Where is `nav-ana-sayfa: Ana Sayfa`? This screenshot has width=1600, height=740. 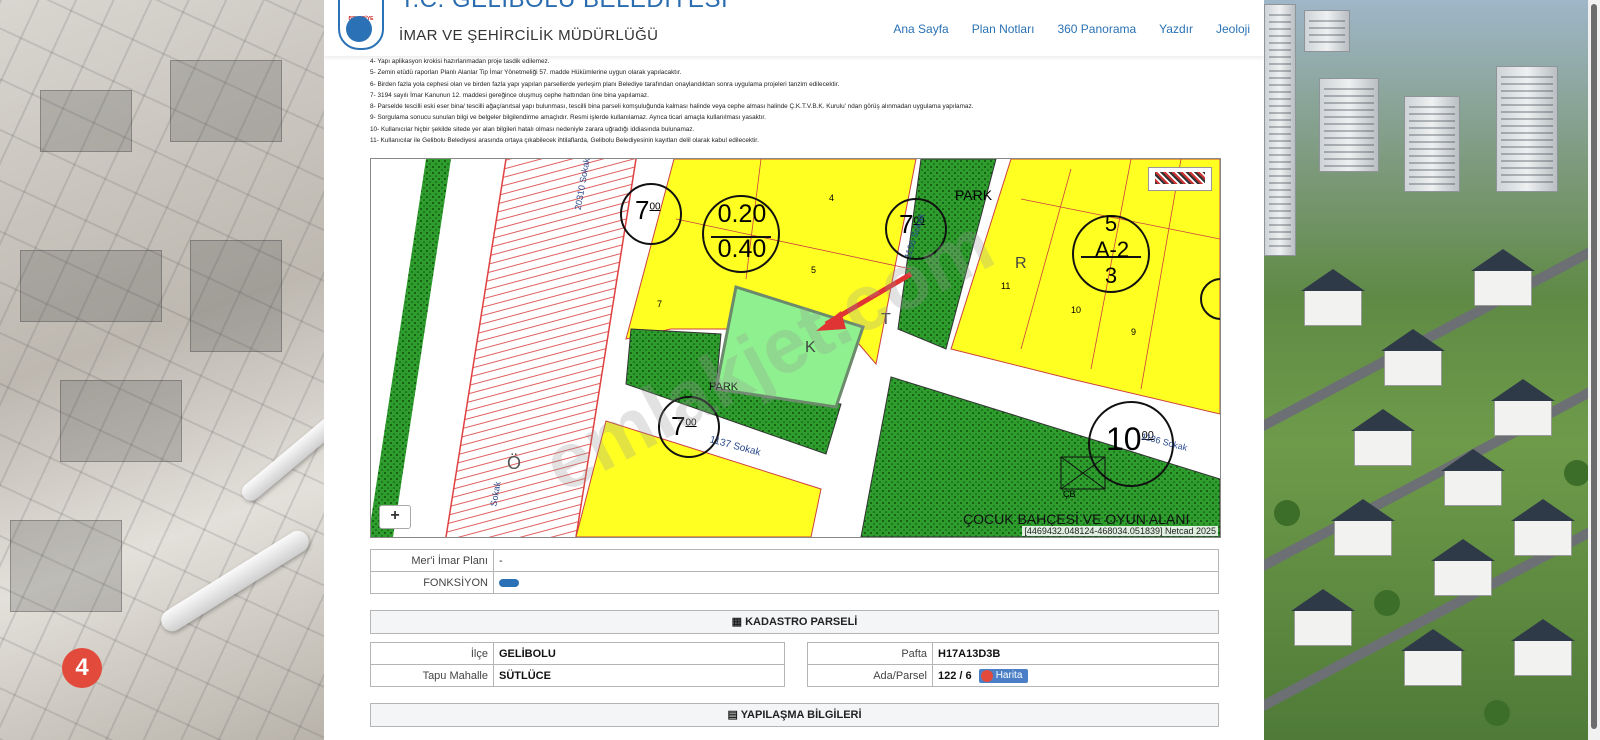 nav-ana-sayfa: Ana Sayfa is located at coordinates (920, 29).